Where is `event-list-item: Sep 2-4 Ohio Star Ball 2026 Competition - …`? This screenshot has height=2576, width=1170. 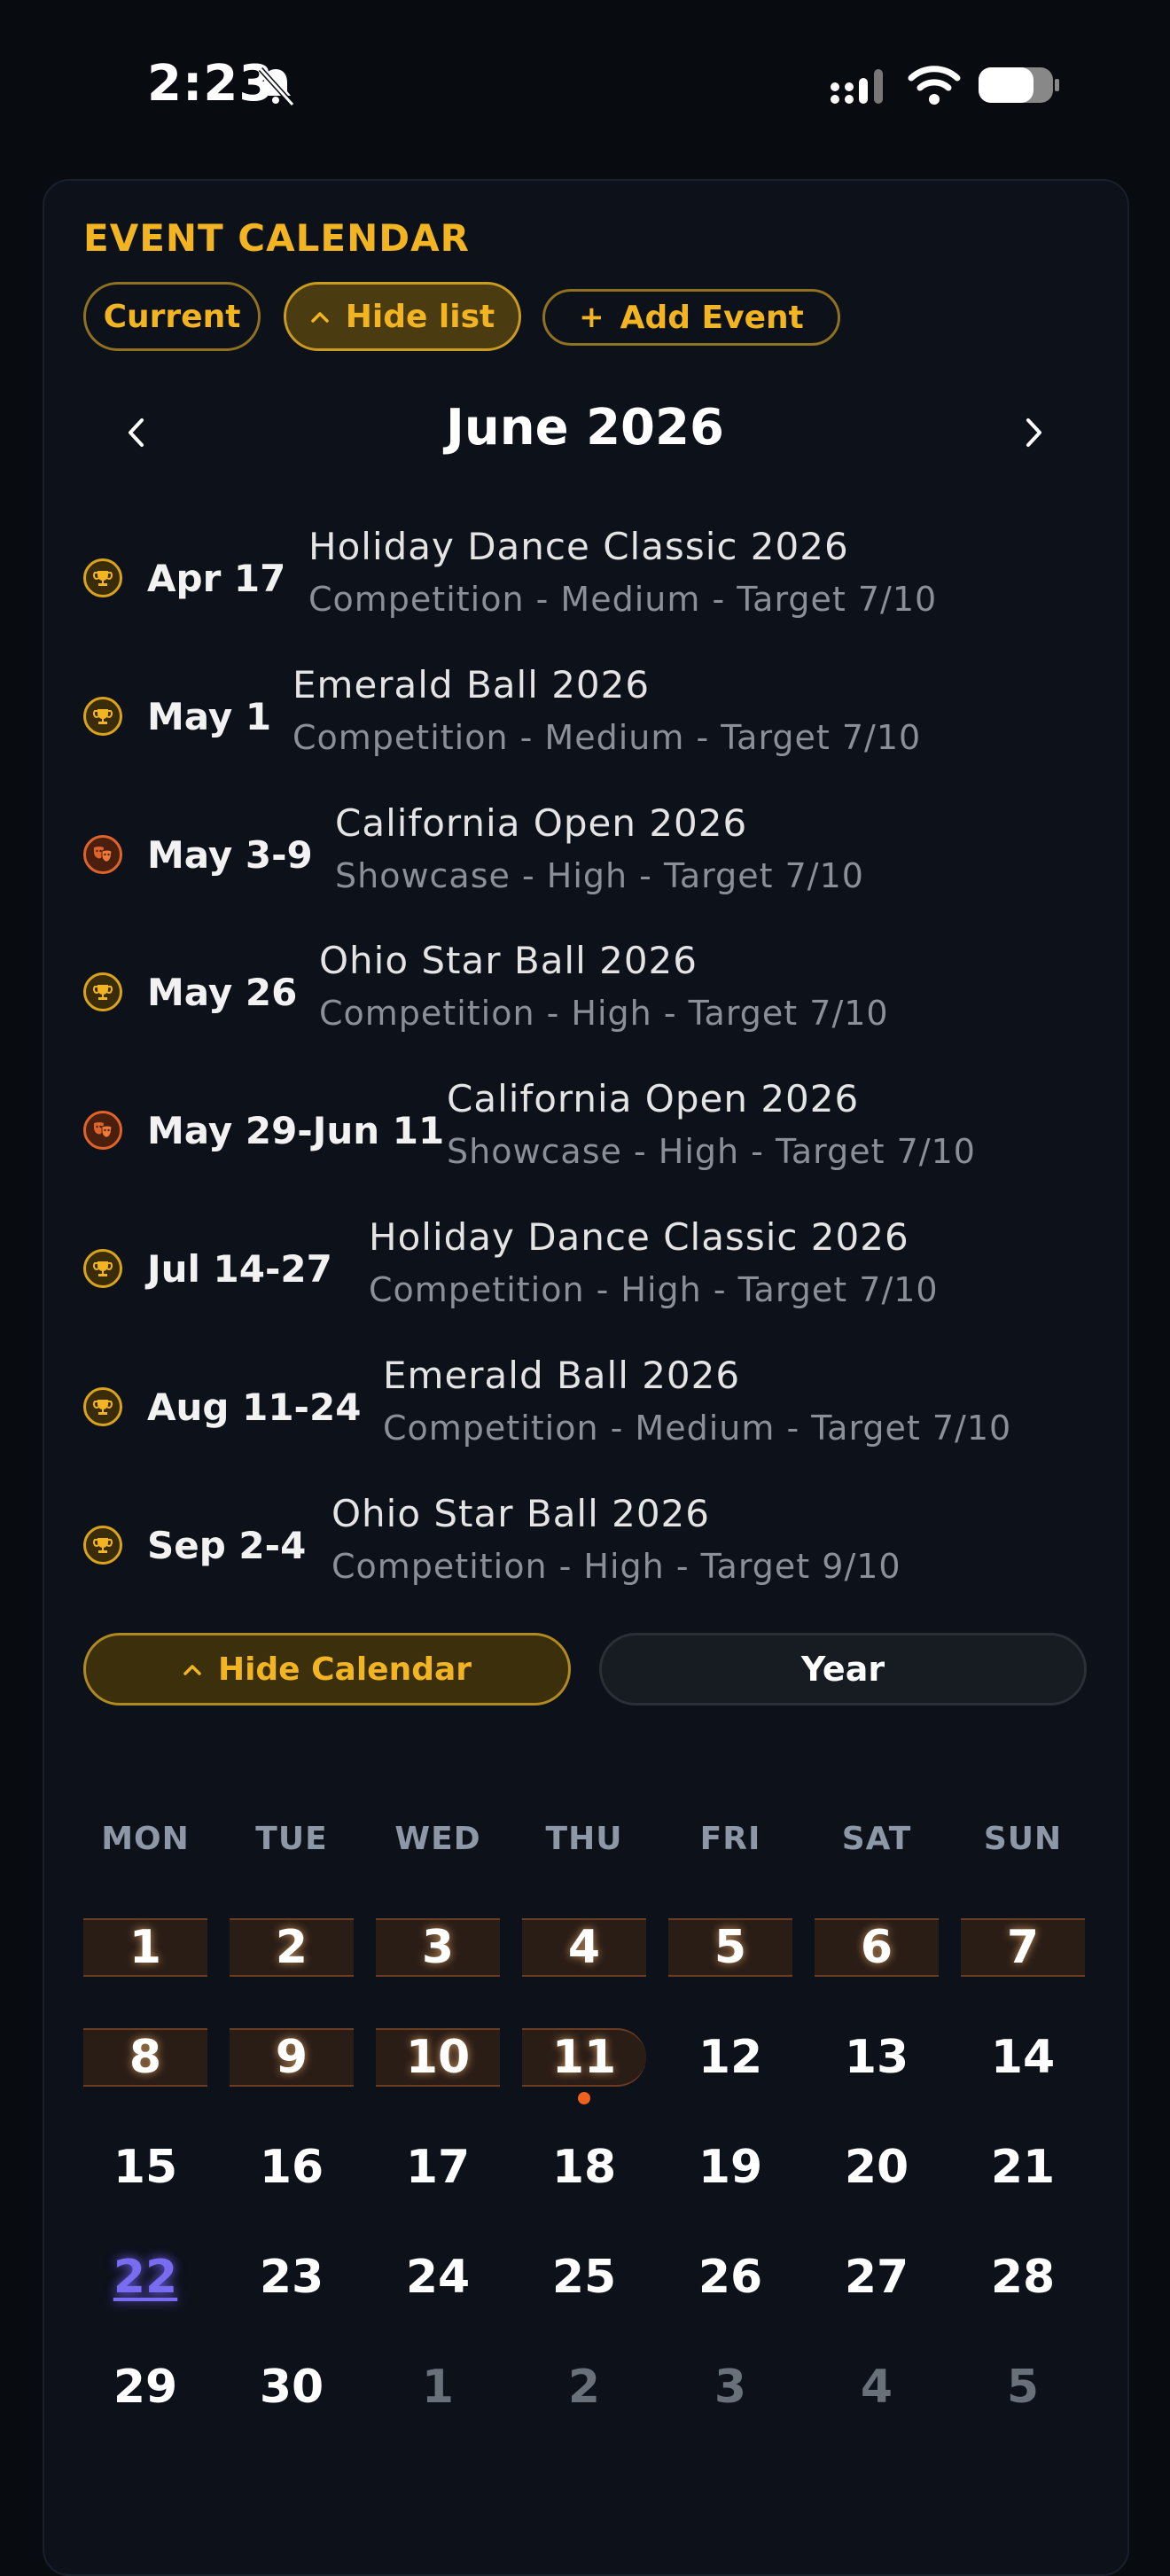 event-list-item: Sep 2-4 Ohio Star Ball 2026 Competition - … is located at coordinates (588, 1545).